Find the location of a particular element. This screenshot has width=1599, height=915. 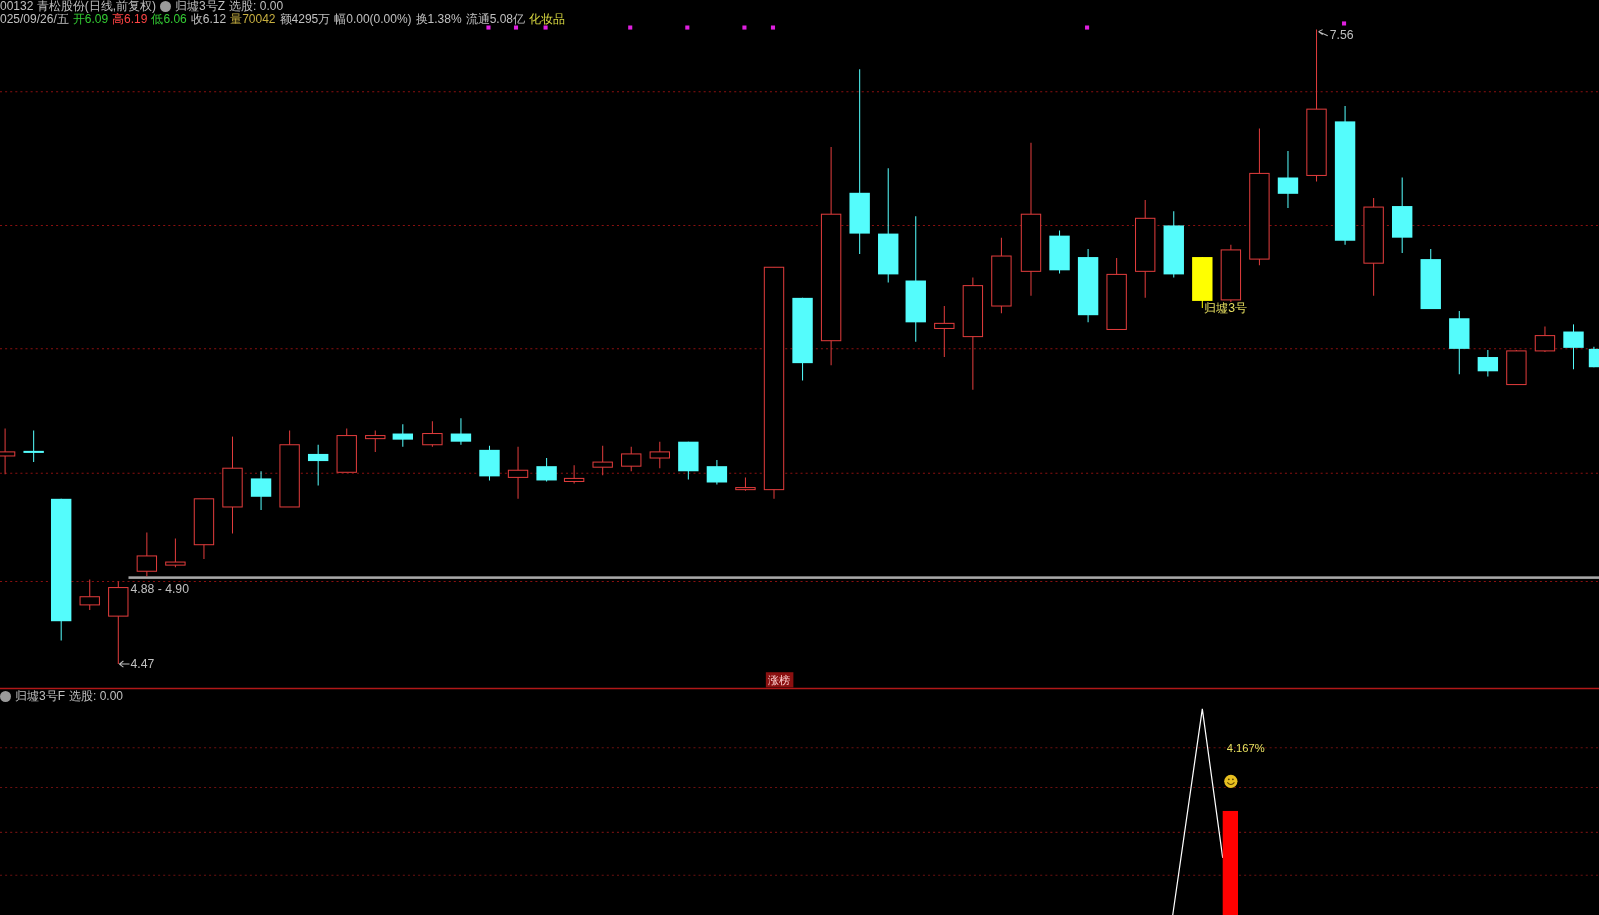

quote-field: 低6.06 is located at coordinates (169, 19).